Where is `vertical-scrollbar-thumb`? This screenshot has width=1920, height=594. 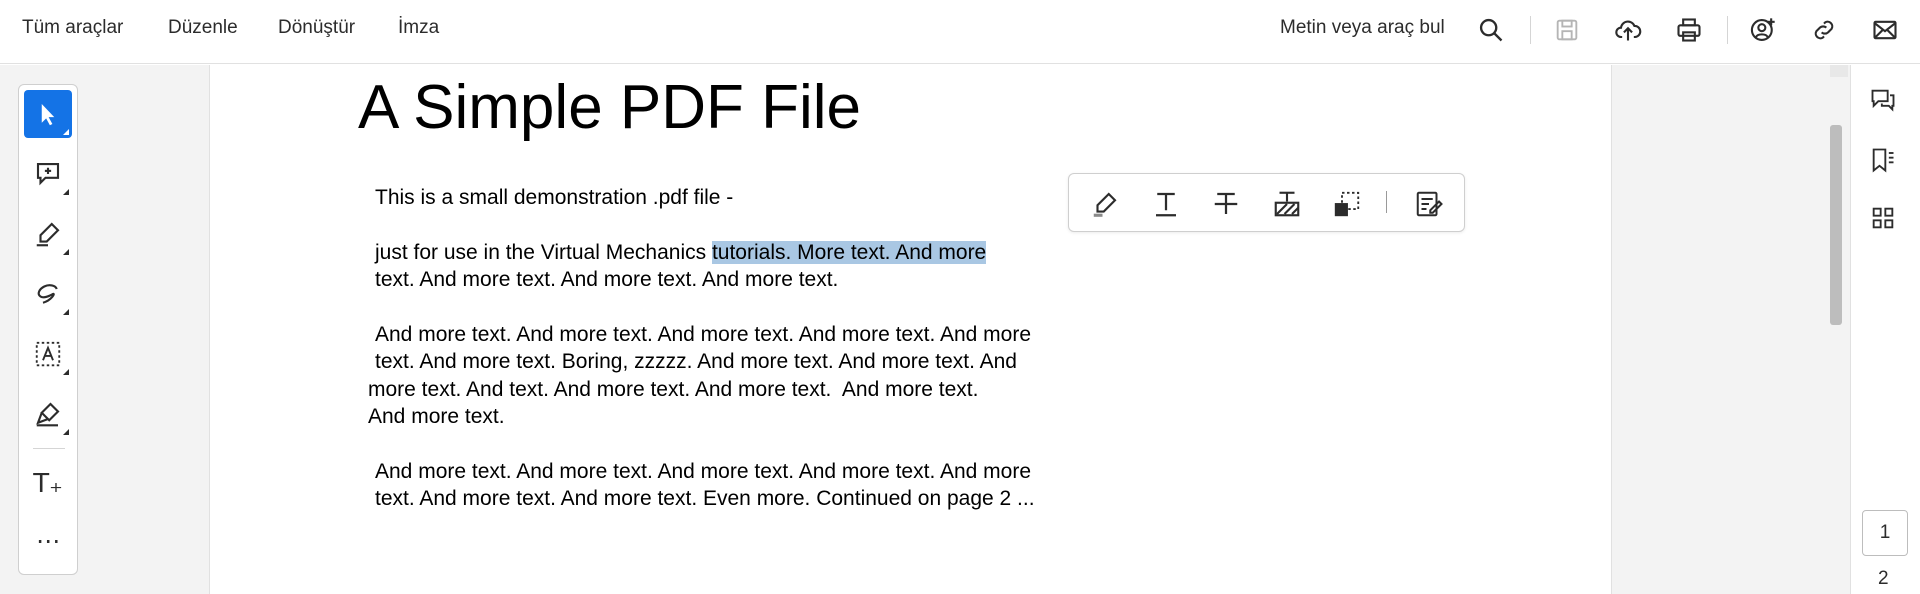 vertical-scrollbar-thumb is located at coordinates (1836, 225).